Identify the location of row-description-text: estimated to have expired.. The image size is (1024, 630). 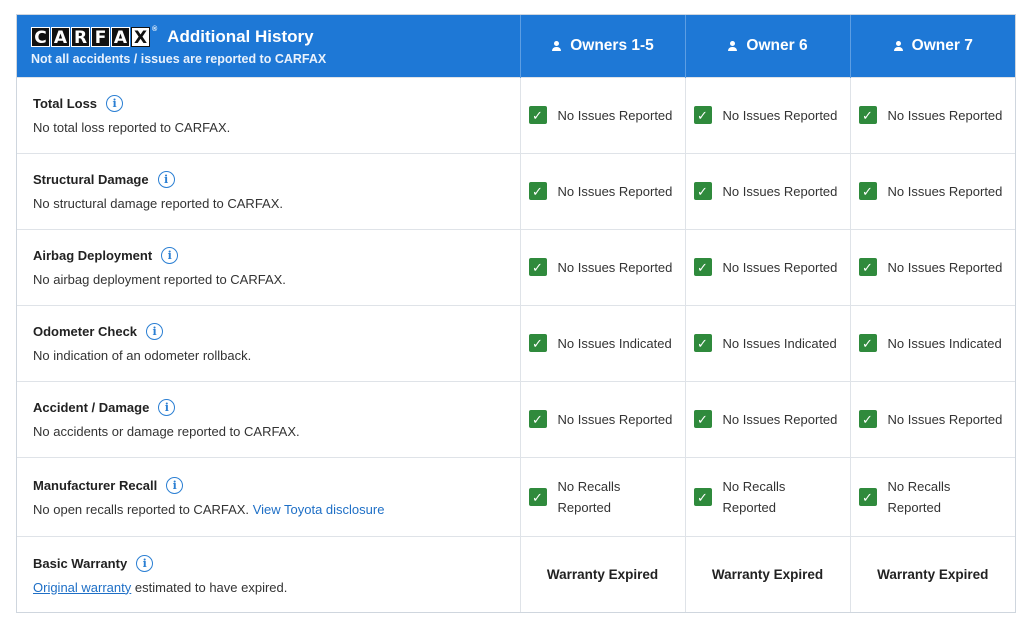
(211, 587).